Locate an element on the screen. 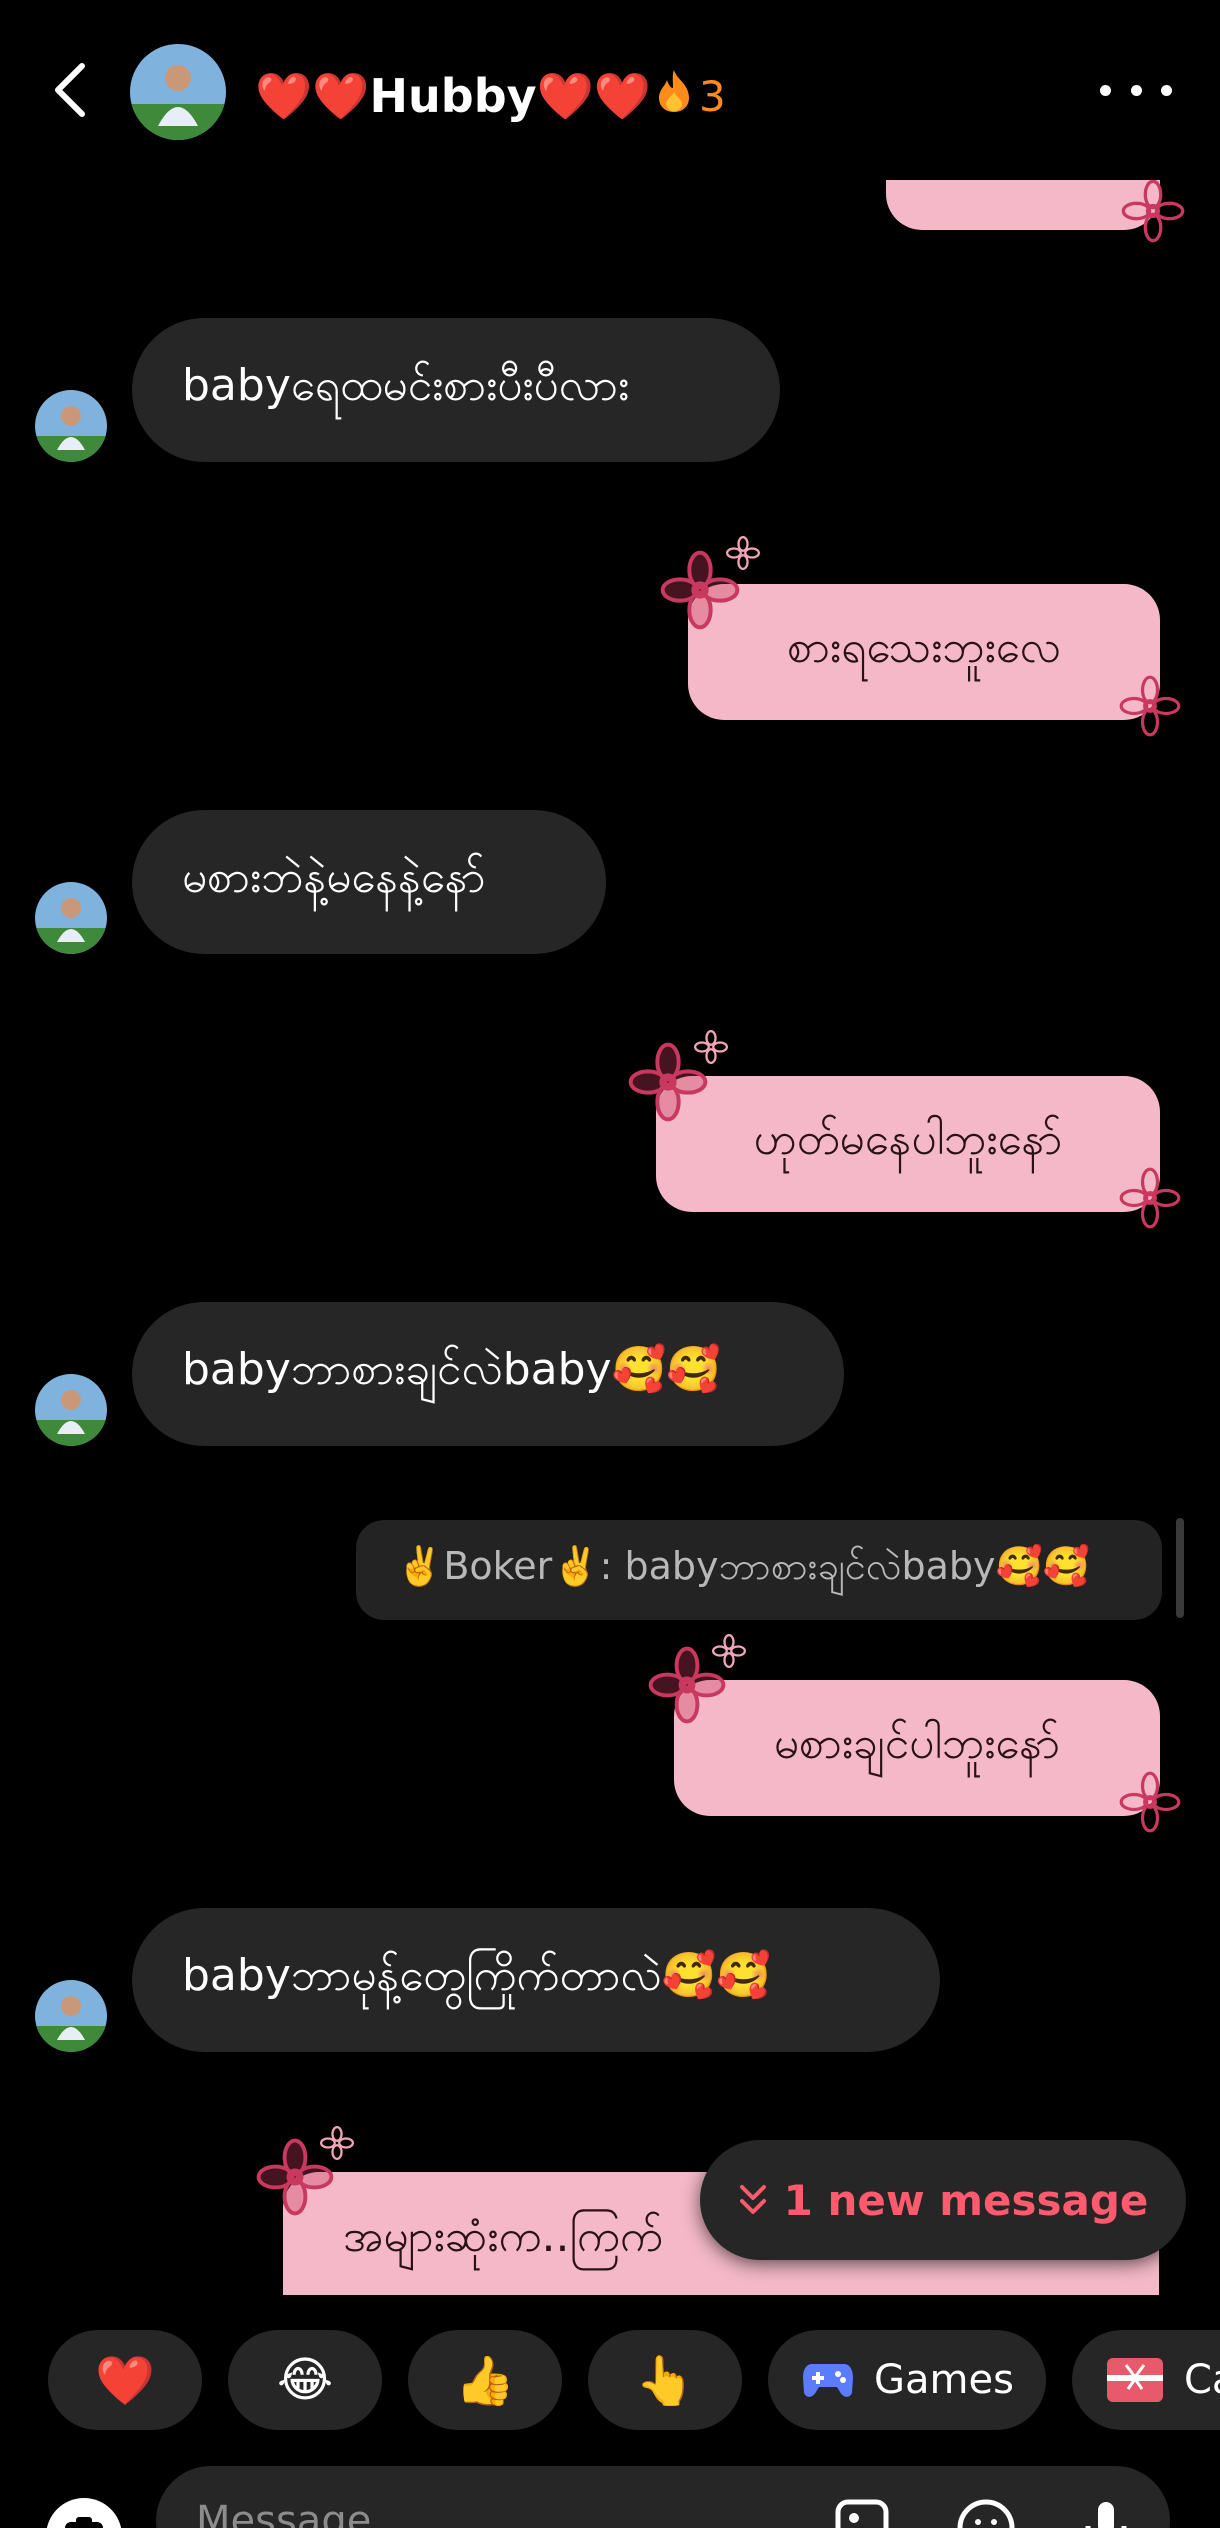 This screenshot has width=1220, height=2528. thumbs-up-icon: 👍 is located at coordinates (485, 2380).